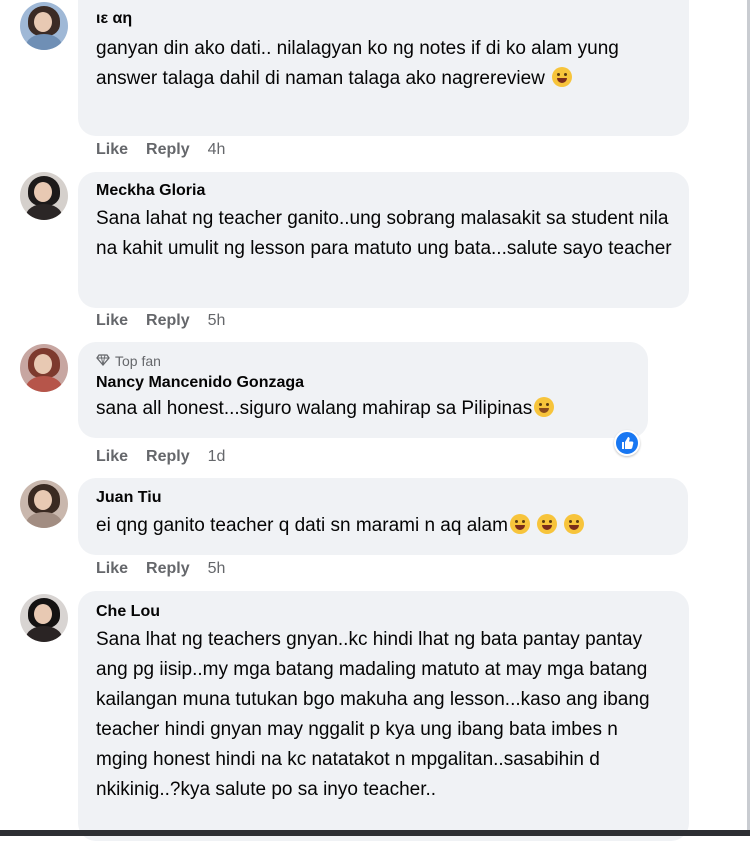 This screenshot has width=750, height=841. I want to click on like-reaction-icon, so click(627, 443).